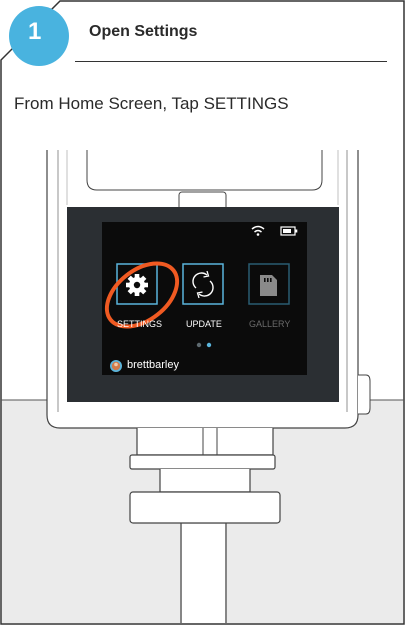 Image resolution: width=405 pixels, height=625 pixels. Describe the element at coordinates (270, 324) in the screenshot. I see `gallery-app-label: GALLERY` at that location.